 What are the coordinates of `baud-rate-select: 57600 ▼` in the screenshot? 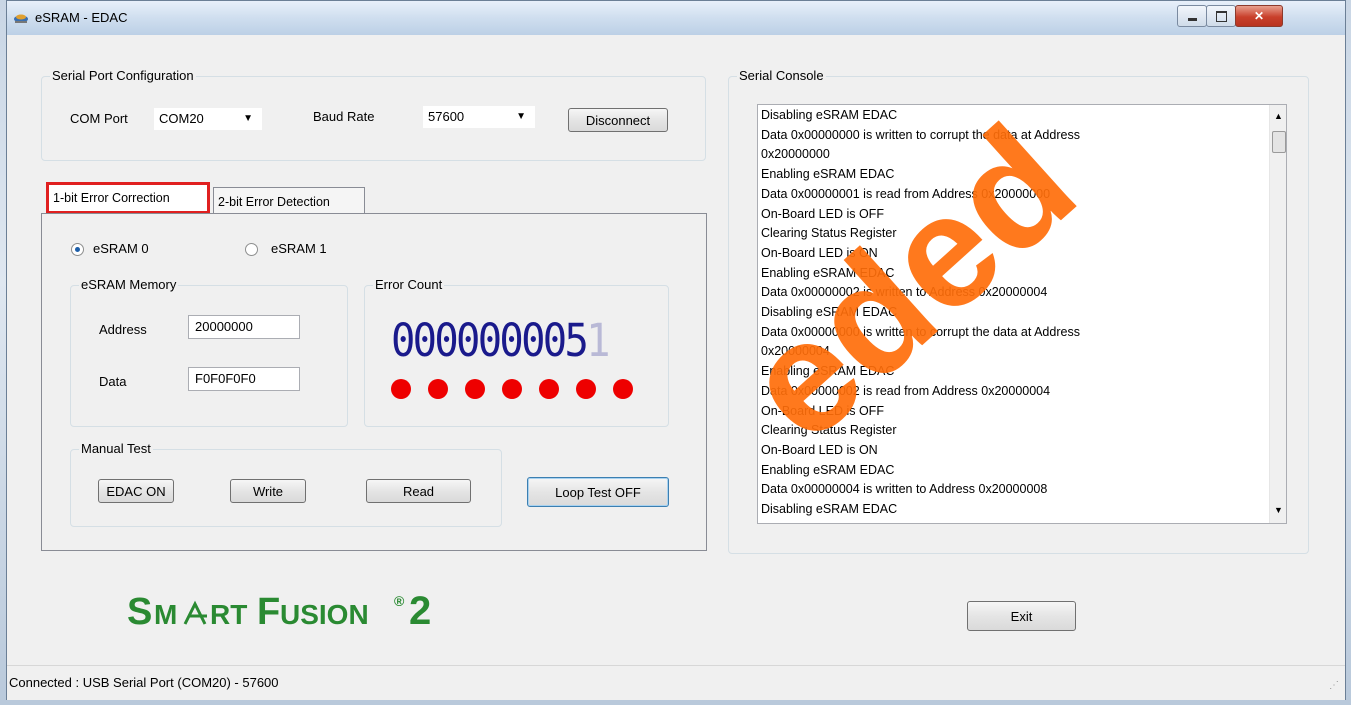 It's located at (479, 117).